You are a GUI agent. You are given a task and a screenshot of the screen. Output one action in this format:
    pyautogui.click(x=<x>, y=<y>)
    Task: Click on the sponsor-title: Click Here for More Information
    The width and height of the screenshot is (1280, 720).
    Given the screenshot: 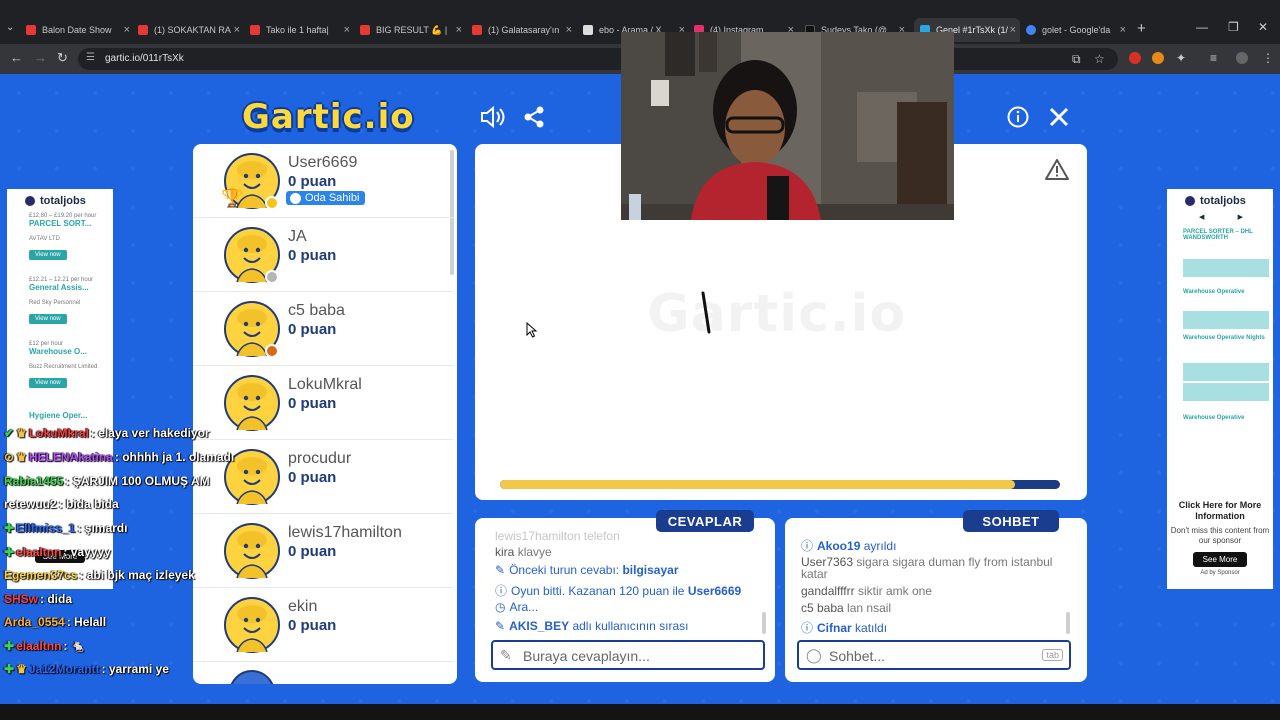 What is the action you would take?
    pyautogui.click(x=1220, y=510)
    